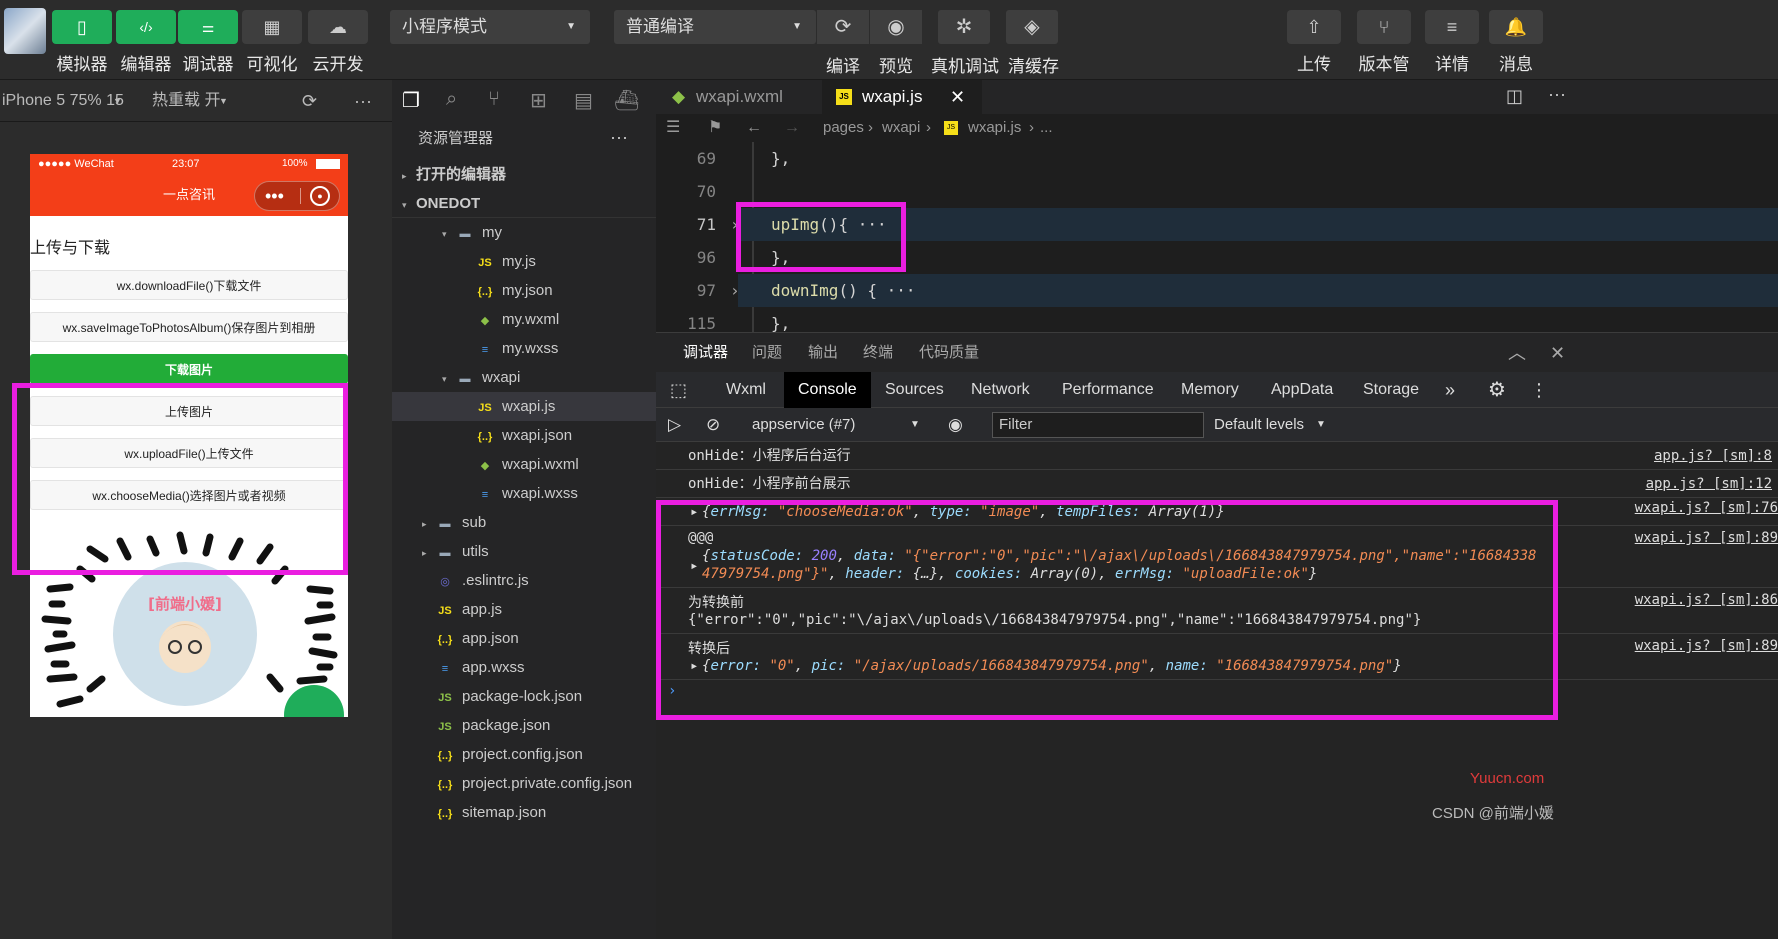  I want to click on tree-item-my-wxss: ≡ my.wxss, so click(524, 348).